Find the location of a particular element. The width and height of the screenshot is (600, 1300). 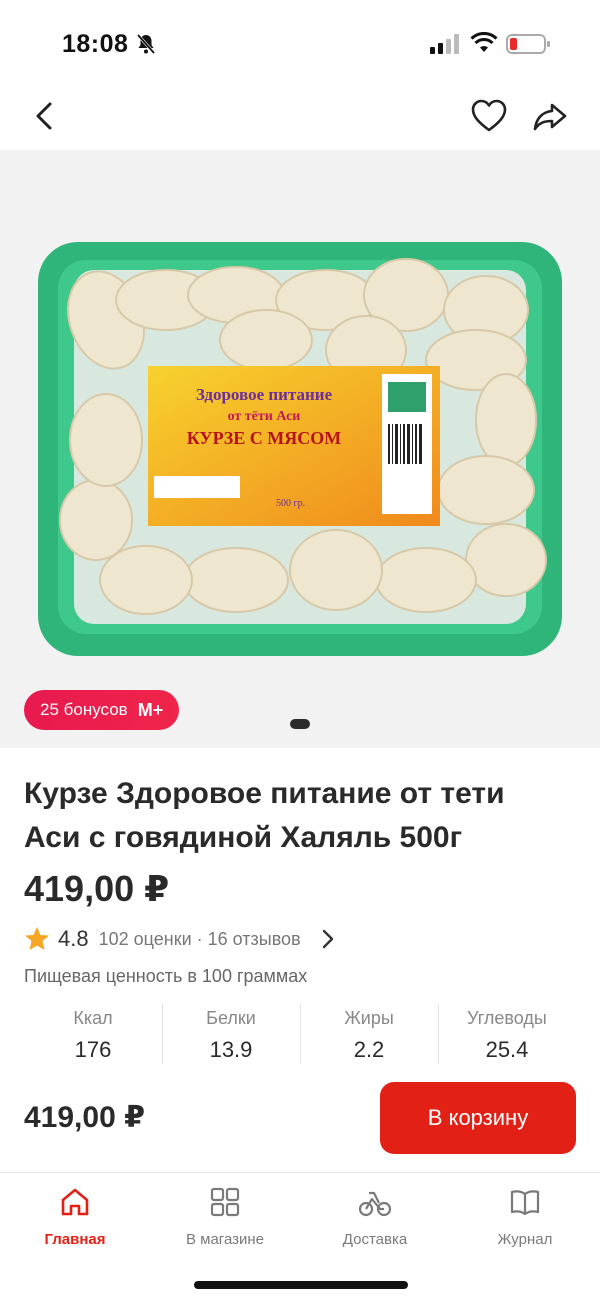

nutrition-label: Жиры is located at coordinates (369, 1018).